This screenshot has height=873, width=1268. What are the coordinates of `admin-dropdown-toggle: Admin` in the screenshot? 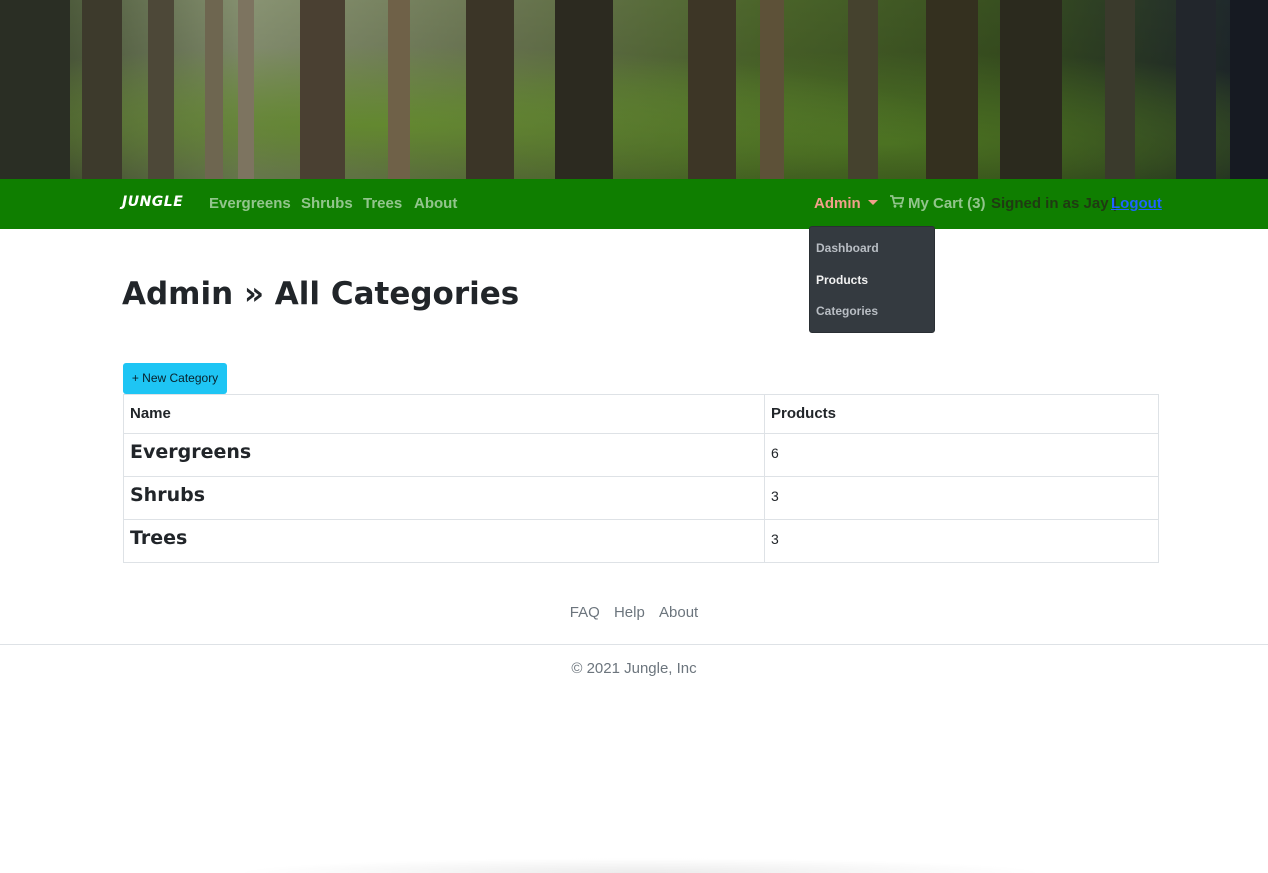 It's located at (846, 203).